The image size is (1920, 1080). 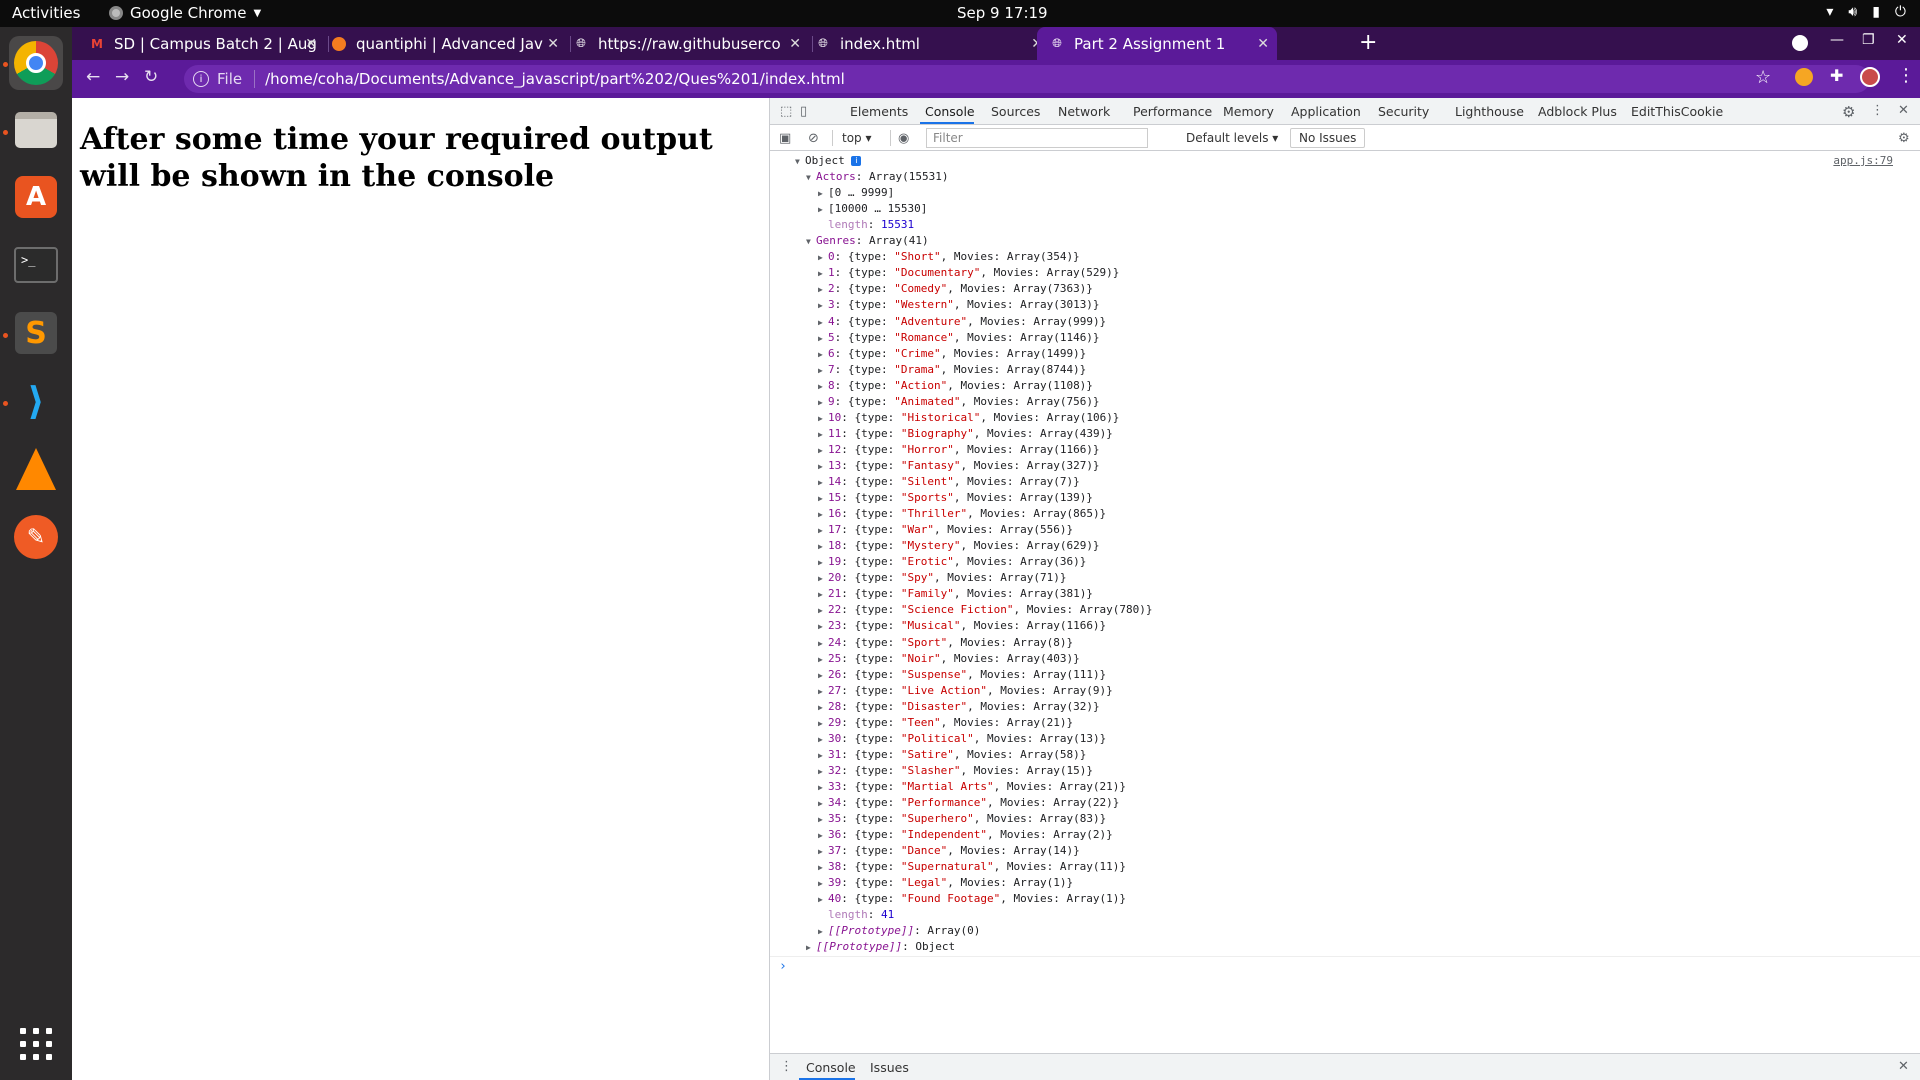 I want to click on info-icon: i, so click(x=201, y=79).